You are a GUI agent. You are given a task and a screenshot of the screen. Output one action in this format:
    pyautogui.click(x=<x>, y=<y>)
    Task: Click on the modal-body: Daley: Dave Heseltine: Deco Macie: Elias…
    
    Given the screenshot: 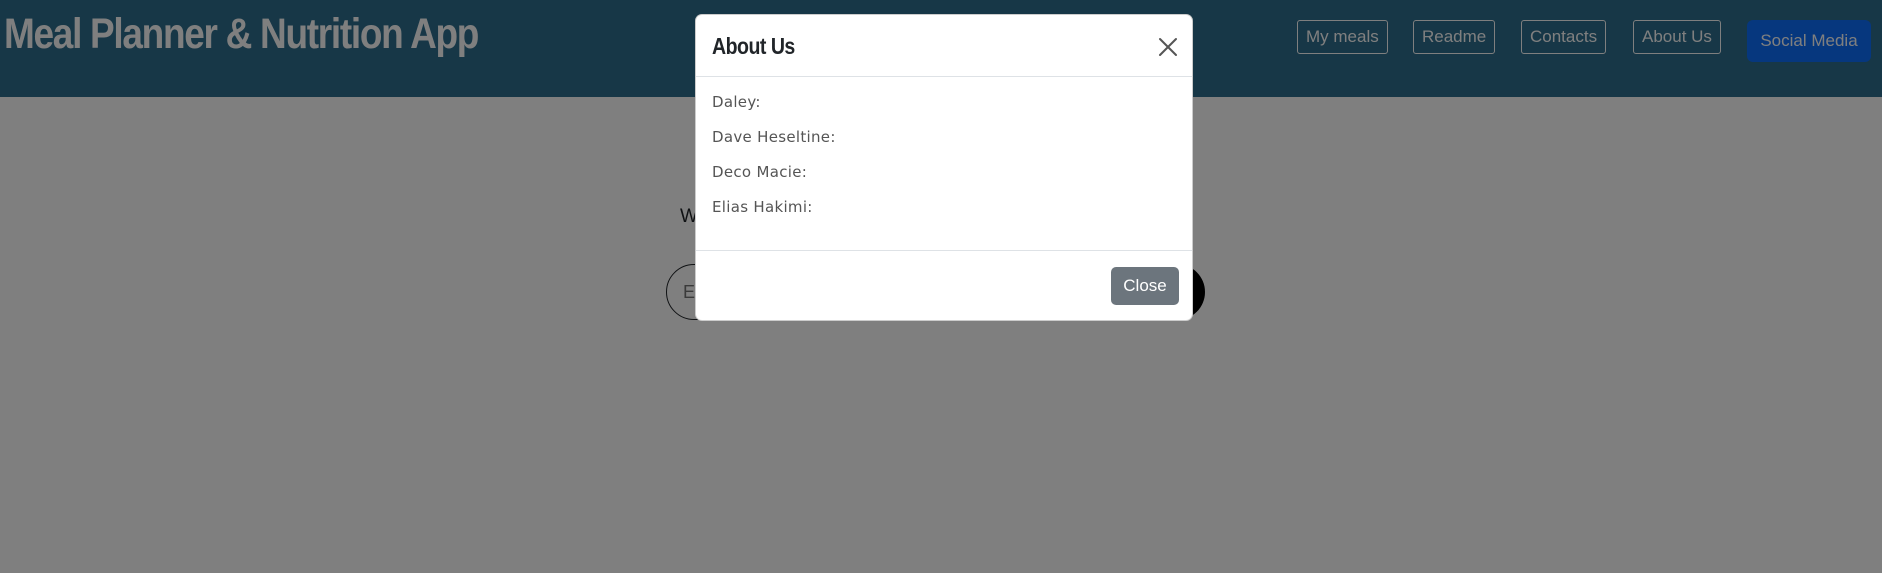 What is the action you would take?
    pyautogui.click(x=942, y=161)
    